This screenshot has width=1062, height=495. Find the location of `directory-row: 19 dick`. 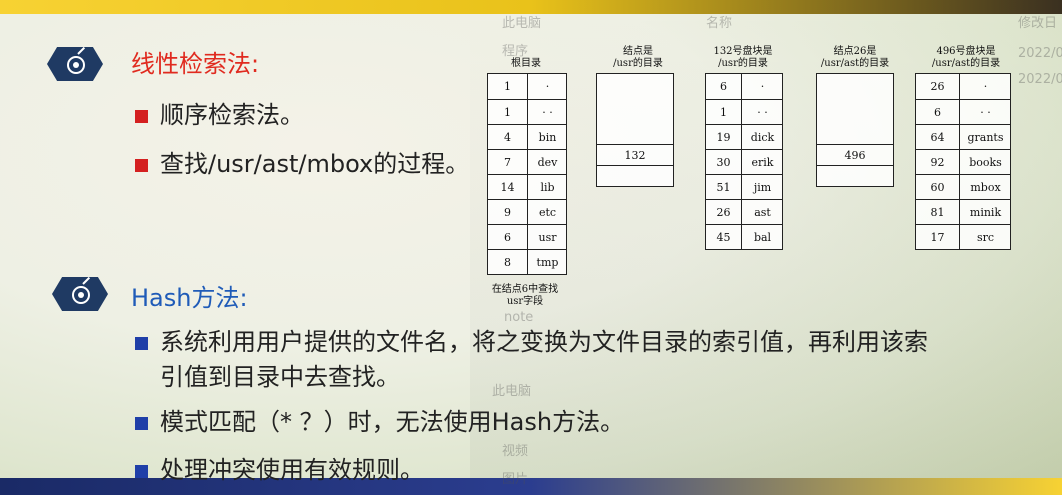

directory-row: 19 dick is located at coordinates (744, 137).